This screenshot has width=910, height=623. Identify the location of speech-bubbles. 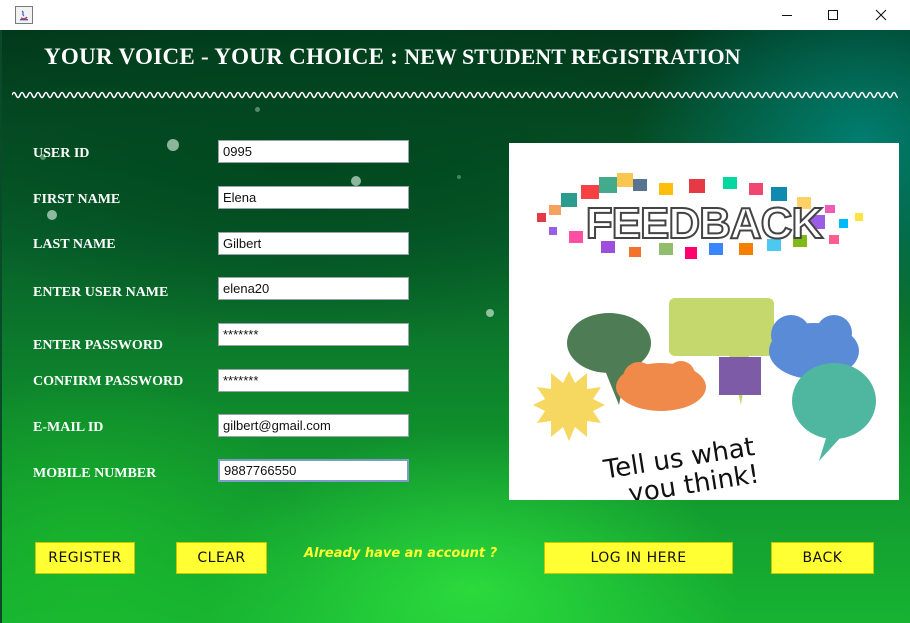
(704, 379).